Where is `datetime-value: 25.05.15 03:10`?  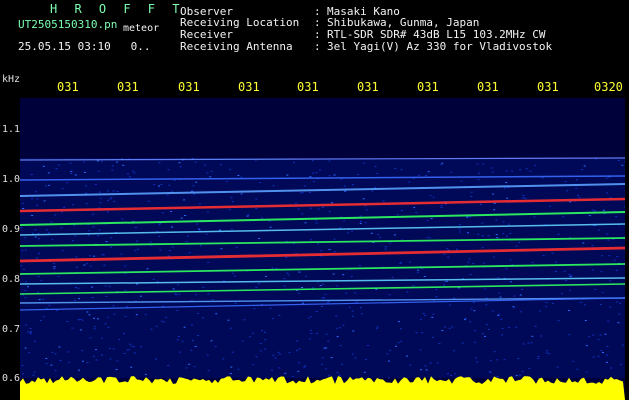 datetime-value: 25.05.15 03:10 is located at coordinates (64, 46).